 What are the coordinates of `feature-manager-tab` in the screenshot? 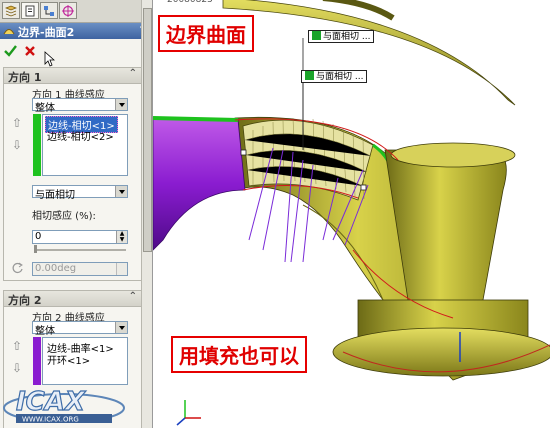 It's located at (11, 10).